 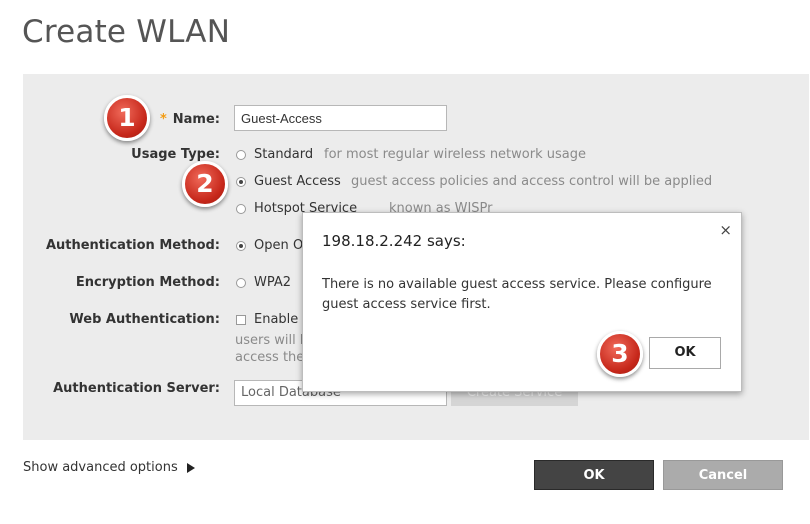 What do you see at coordinates (297, 181) in the screenshot?
I see `usage-guest-access-label: Guest Access` at bounding box center [297, 181].